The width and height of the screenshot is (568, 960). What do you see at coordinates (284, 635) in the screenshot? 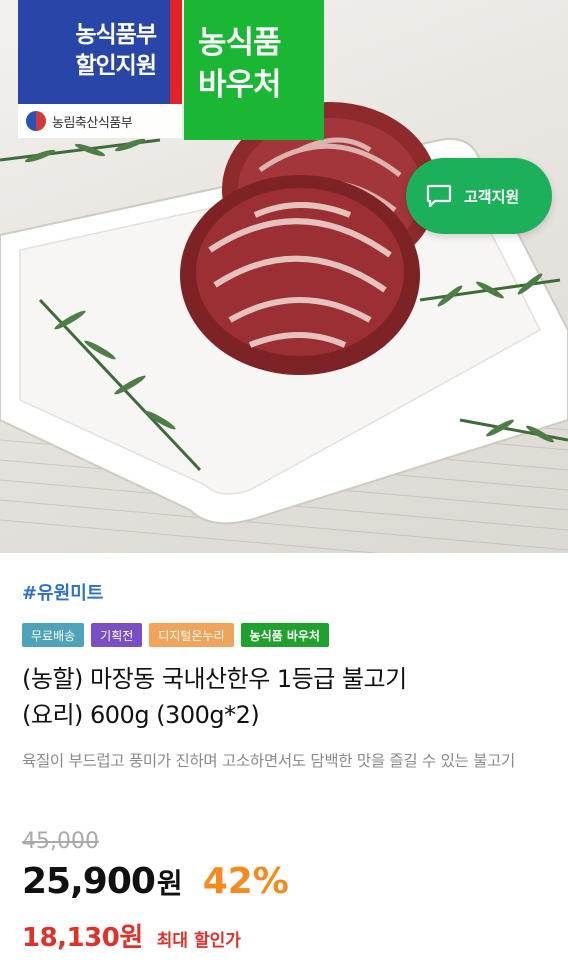
I see `tag-voucher: 농식품 바우처` at bounding box center [284, 635].